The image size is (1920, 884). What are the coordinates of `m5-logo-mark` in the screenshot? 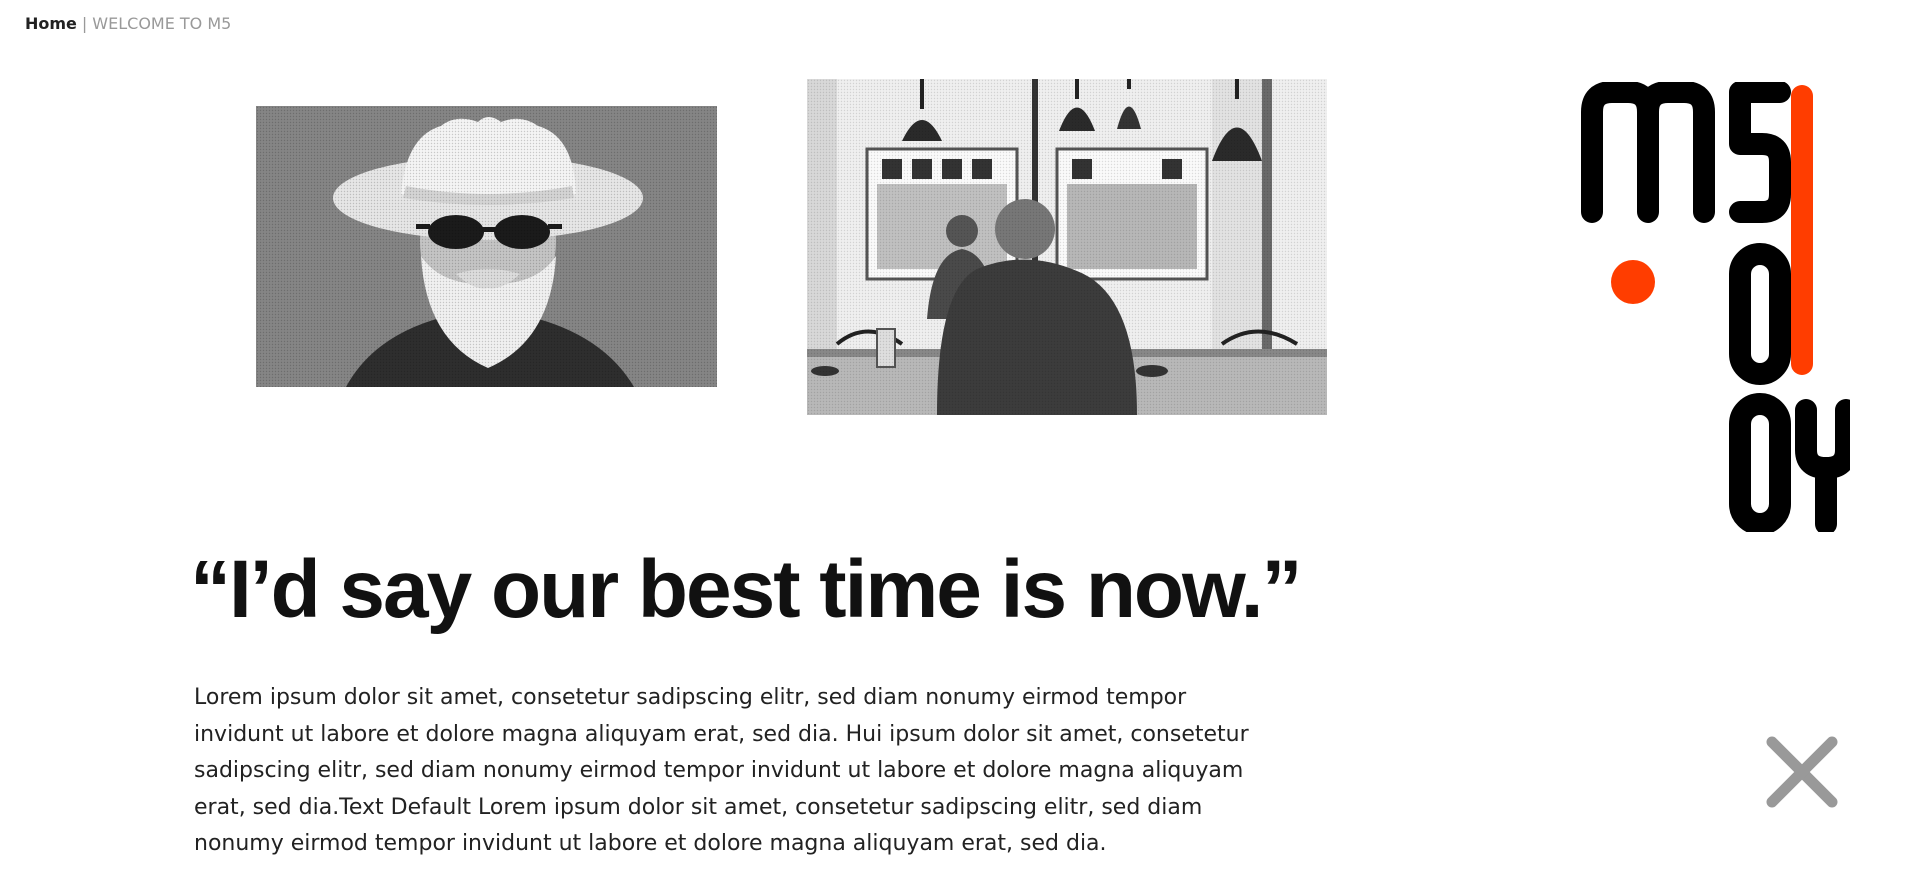 It's located at (1719, 308).